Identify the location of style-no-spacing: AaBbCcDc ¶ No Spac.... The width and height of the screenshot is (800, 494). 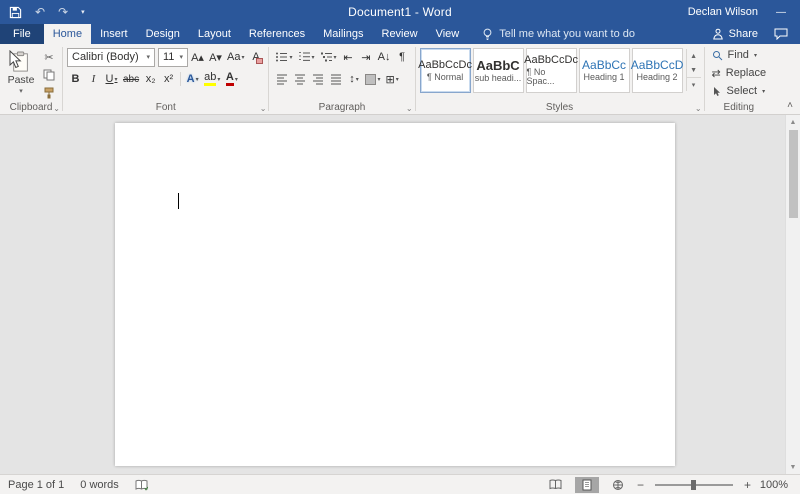
(551, 70).